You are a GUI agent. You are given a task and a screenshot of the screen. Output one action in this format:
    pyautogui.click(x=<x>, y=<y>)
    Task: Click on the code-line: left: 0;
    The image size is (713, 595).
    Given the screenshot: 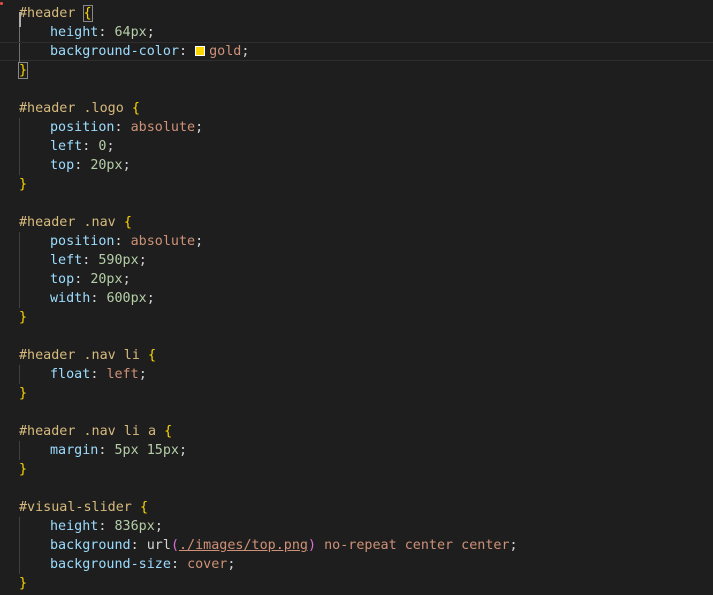 What is the action you would take?
    pyautogui.click(x=356, y=146)
    